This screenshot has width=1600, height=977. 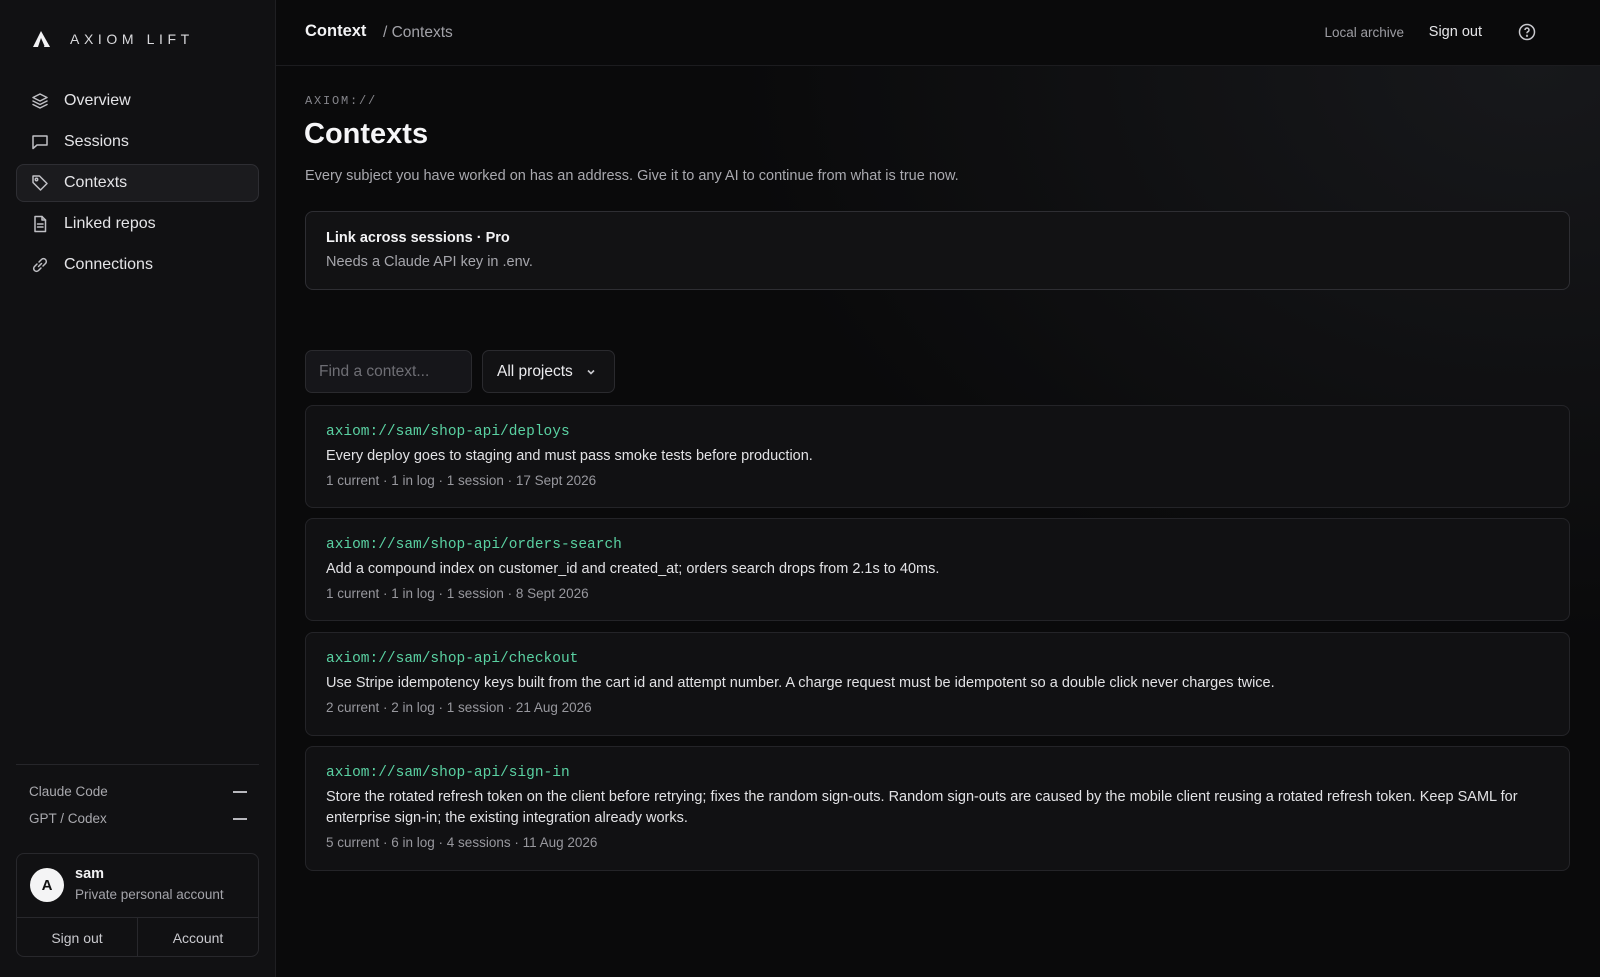 I want to click on context-address: axiom://sam/shop-api/orders-search, so click(x=937, y=545).